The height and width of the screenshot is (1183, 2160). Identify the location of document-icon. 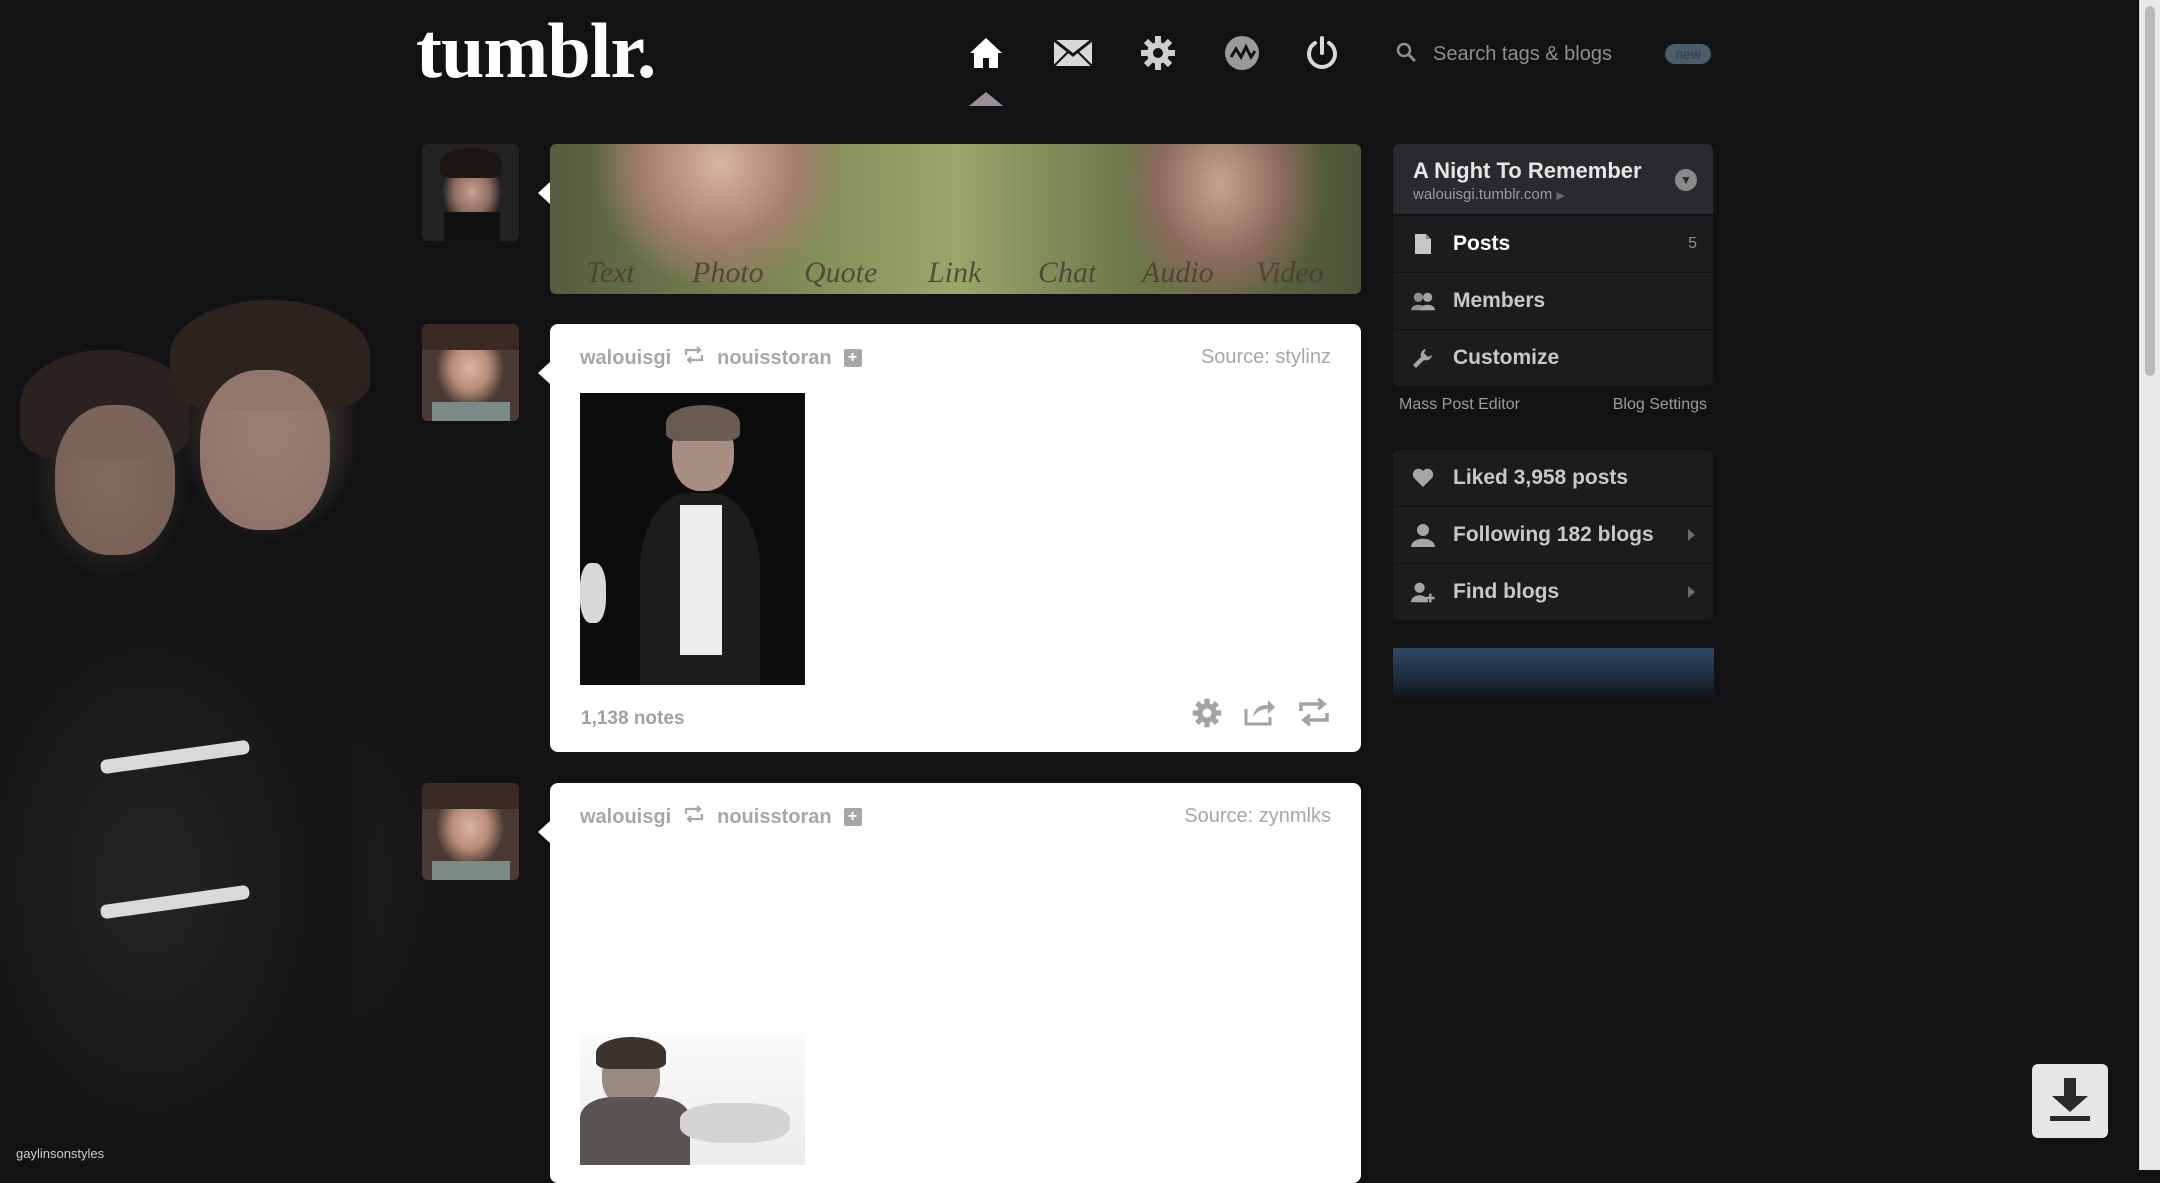
(1423, 244).